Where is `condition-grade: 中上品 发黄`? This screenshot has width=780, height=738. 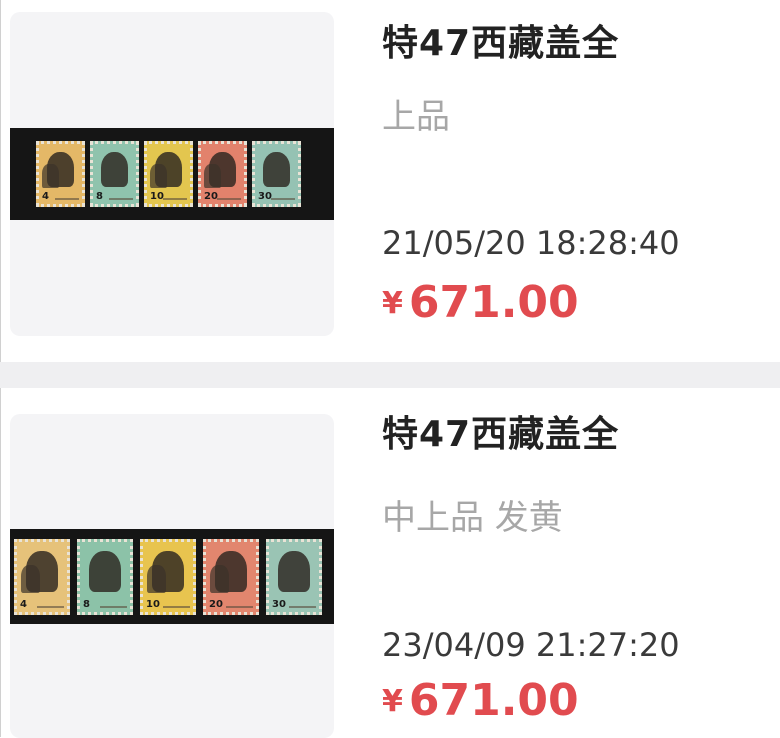
condition-grade: 中上品 发黄 is located at coordinates (472, 518).